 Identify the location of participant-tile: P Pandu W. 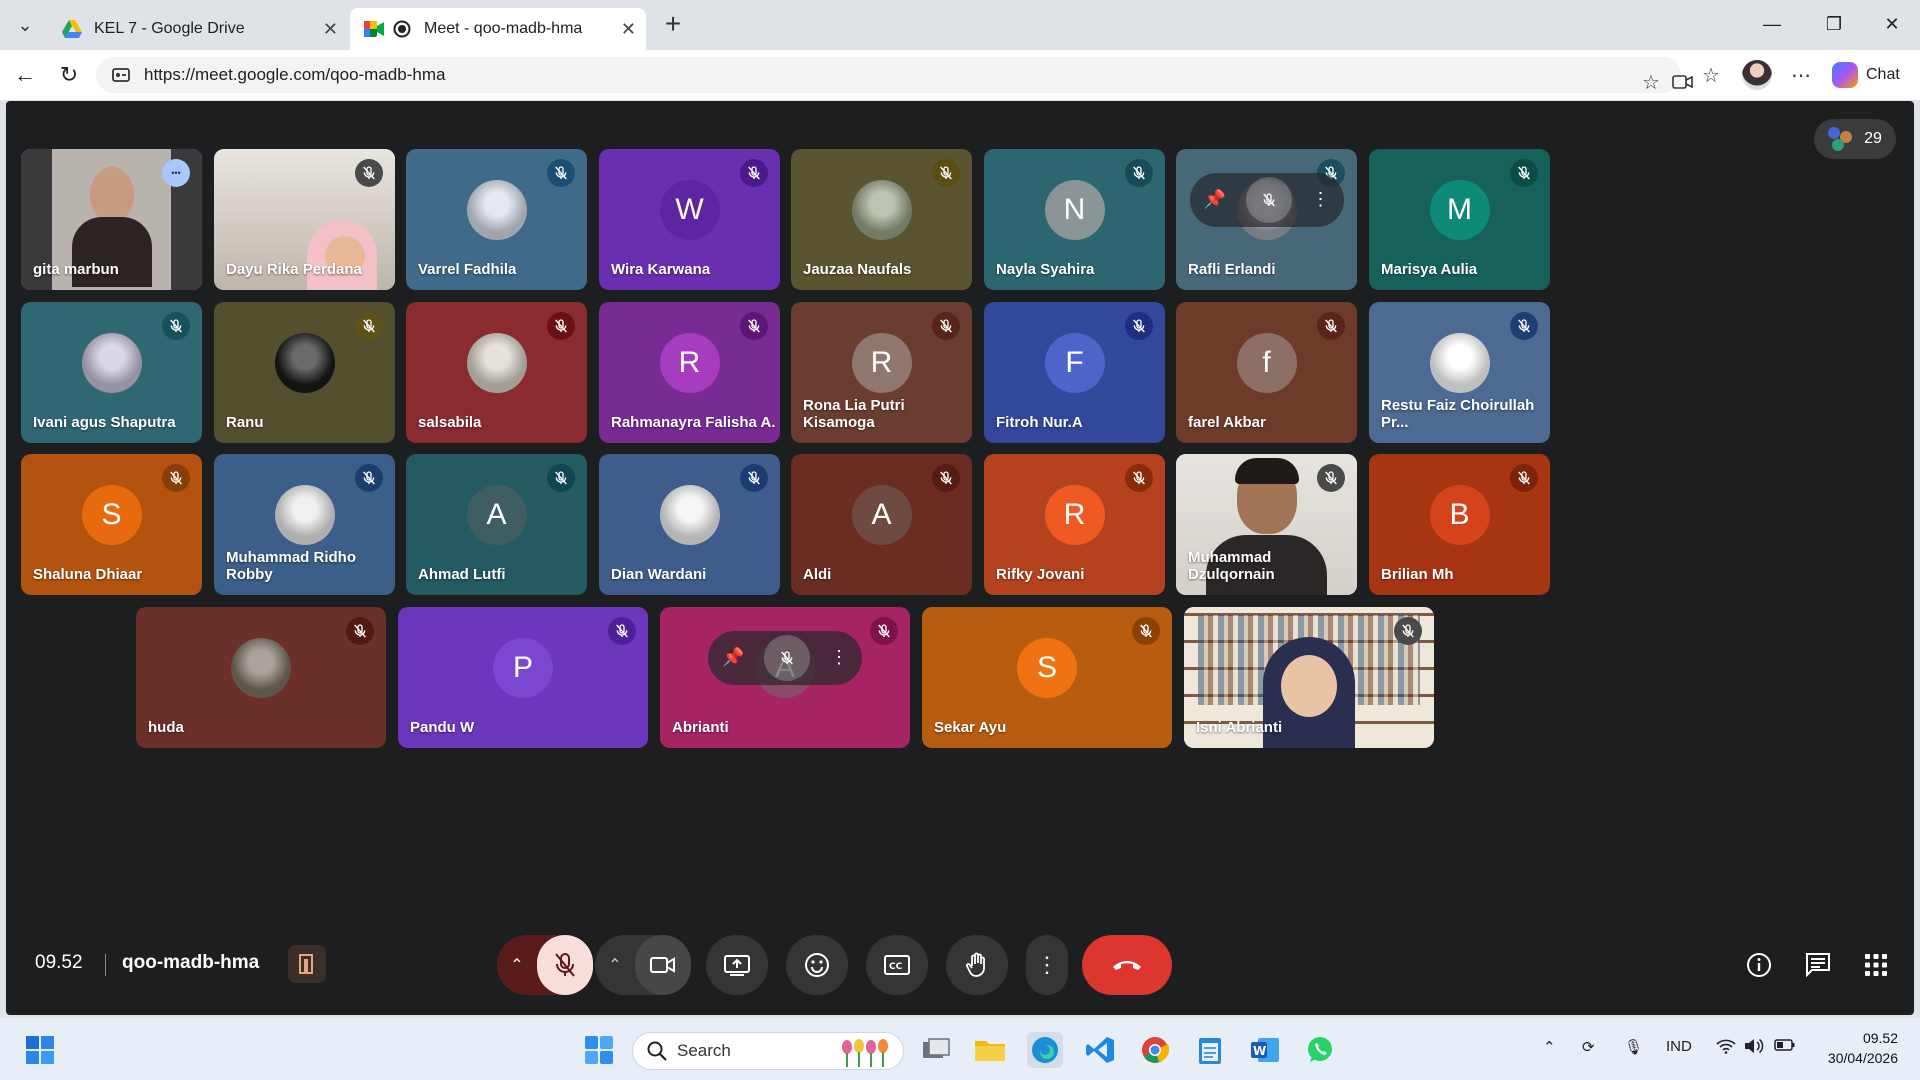
(523, 677).